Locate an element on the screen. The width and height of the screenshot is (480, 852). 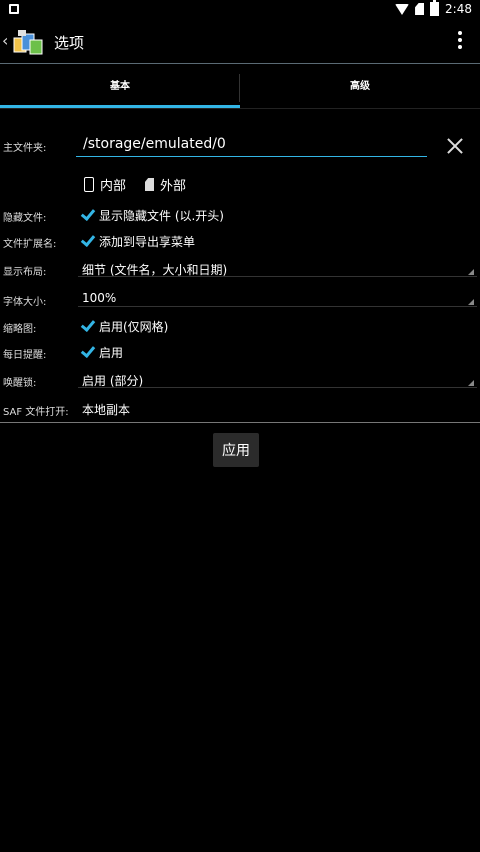
saf-open-value: 本地副本 is located at coordinates (106, 410).